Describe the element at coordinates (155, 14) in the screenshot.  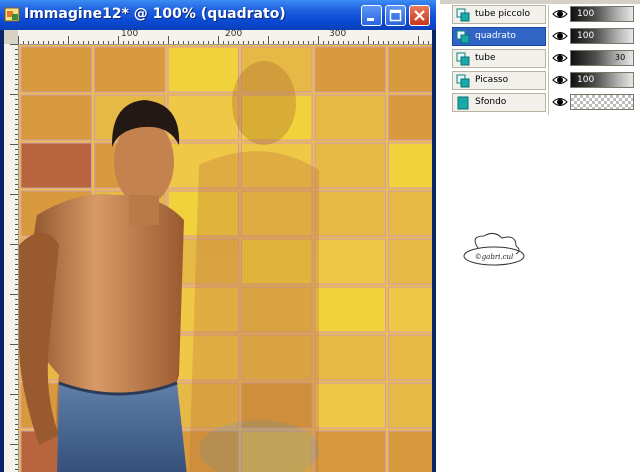
I see `window-title: Immagine12* @ 100% (quadrato)` at that location.